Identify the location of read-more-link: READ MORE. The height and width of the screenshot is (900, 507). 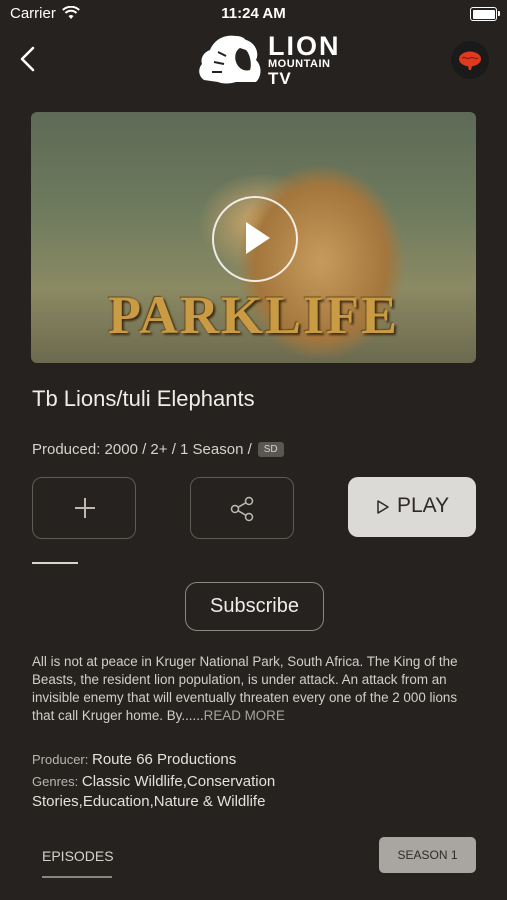
(244, 715).